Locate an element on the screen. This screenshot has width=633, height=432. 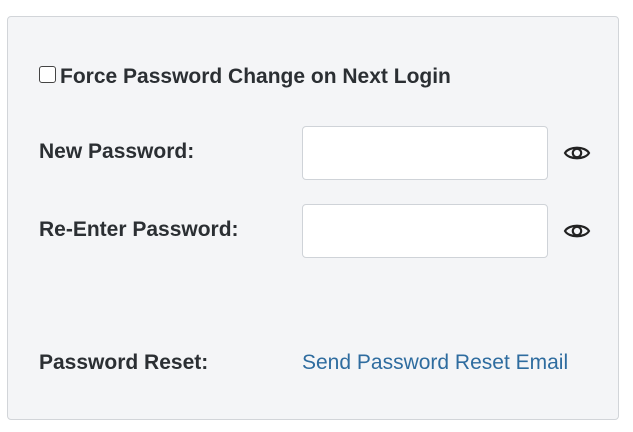
reenter-password-label: Re-Enter Password: is located at coordinates (139, 229).